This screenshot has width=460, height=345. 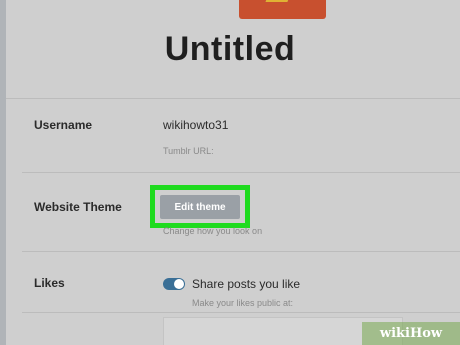 I want to click on share-likes-toggle, so click(x=174, y=284).